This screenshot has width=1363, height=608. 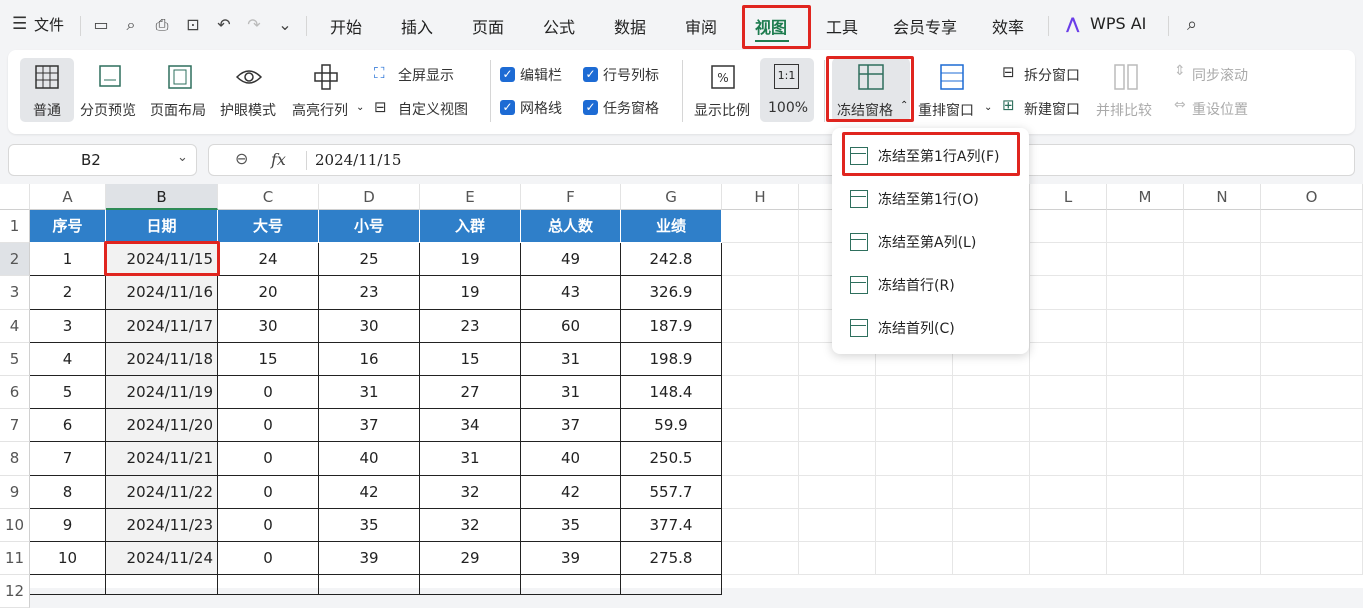 I want to click on tab-start: 开始, so click(x=346, y=26).